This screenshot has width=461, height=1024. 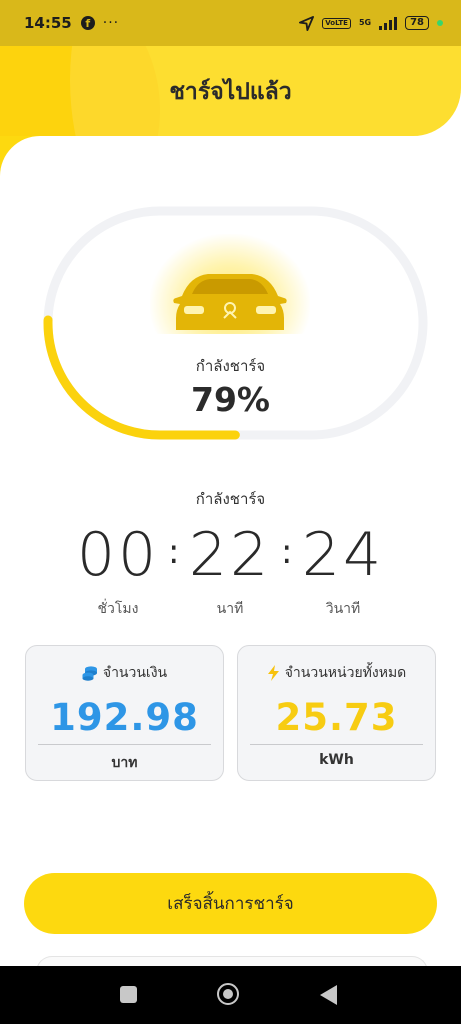 I want to click on car-icon, so click(x=230, y=302).